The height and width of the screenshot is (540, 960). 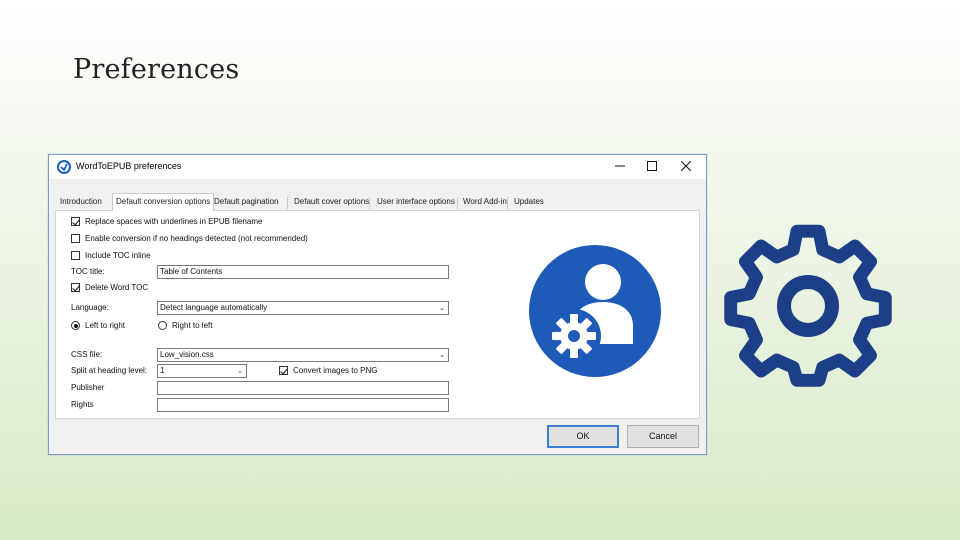 I want to click on user-settings-icon, so click(x=595, y=311).